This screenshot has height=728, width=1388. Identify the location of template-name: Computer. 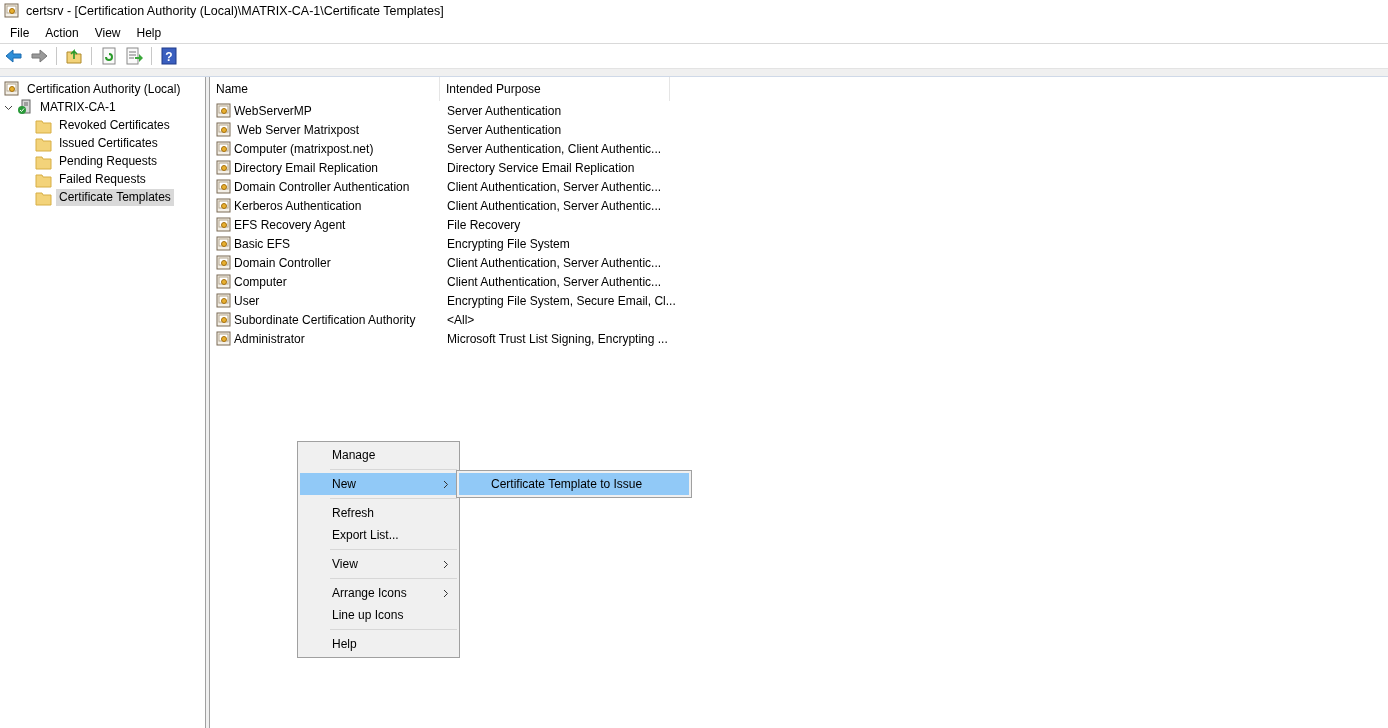
(260, 281).